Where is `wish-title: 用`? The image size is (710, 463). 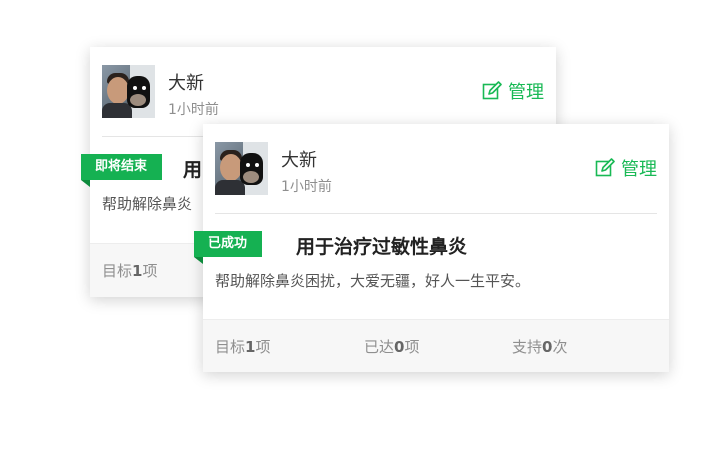
wish-title: 用 is located at coordinates (192, 168).